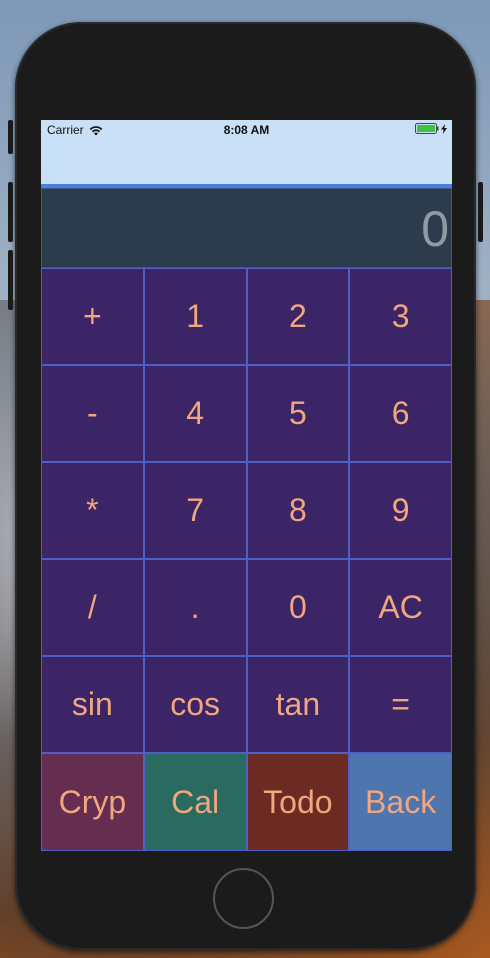 This screenshot has height=958, width=490. Describe the element at coordinates (92, 316) in the screenshot. I see `key-plus: +` at that location.